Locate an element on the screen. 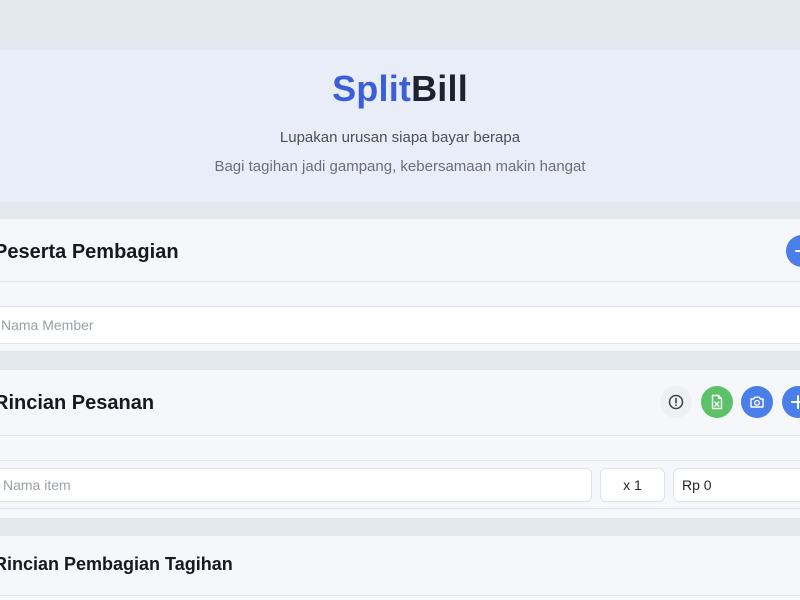  tagline: Lupakan urusan siapa bayar berapa is located at coordinates (400, 137).